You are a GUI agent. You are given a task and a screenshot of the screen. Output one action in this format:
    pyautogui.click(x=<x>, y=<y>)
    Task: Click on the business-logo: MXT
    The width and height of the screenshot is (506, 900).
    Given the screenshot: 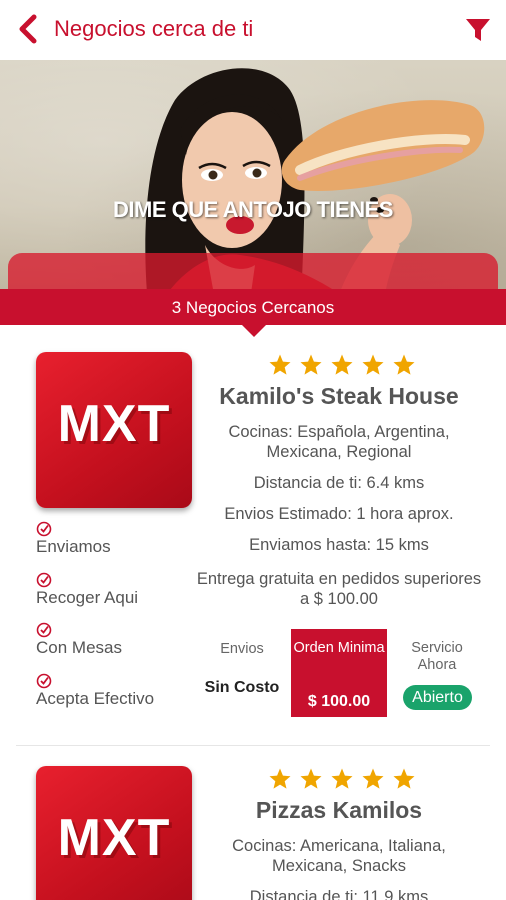 What is the action you would take?
    pyautogui.click(x=114, y=833)
    